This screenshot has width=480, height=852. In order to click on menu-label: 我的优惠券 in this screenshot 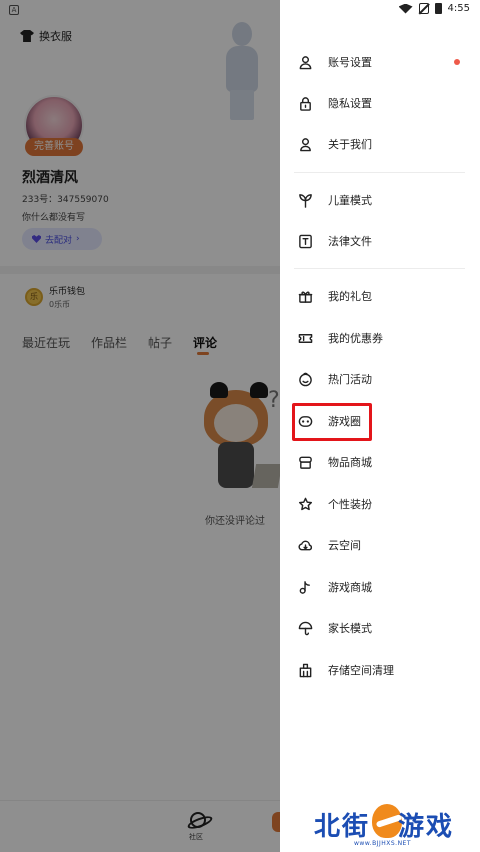, I will do `click(355, 338)`.